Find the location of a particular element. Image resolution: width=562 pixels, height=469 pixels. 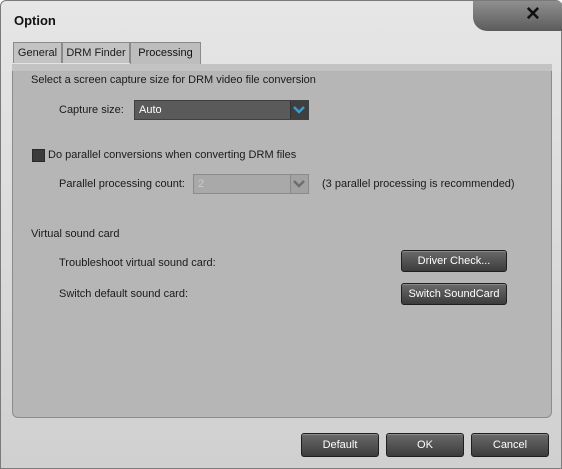

close-icon: ✕ is located at coordinates (533, 14).